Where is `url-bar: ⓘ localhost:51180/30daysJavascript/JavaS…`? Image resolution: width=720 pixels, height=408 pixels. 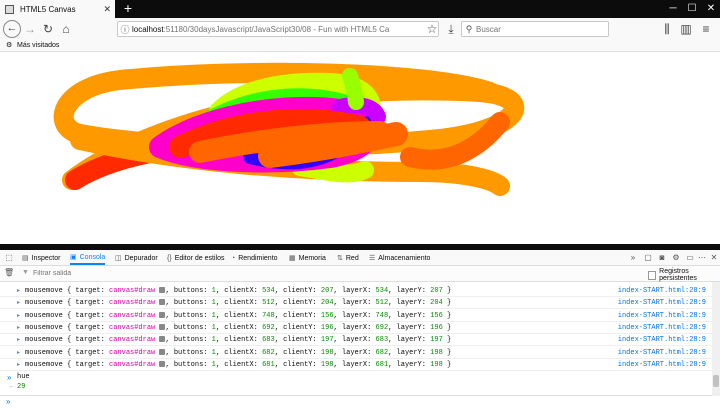 url-bar: ⓘ localhost:51180/30daysJavascript/JavaS… is located at coordinates (278, 29).